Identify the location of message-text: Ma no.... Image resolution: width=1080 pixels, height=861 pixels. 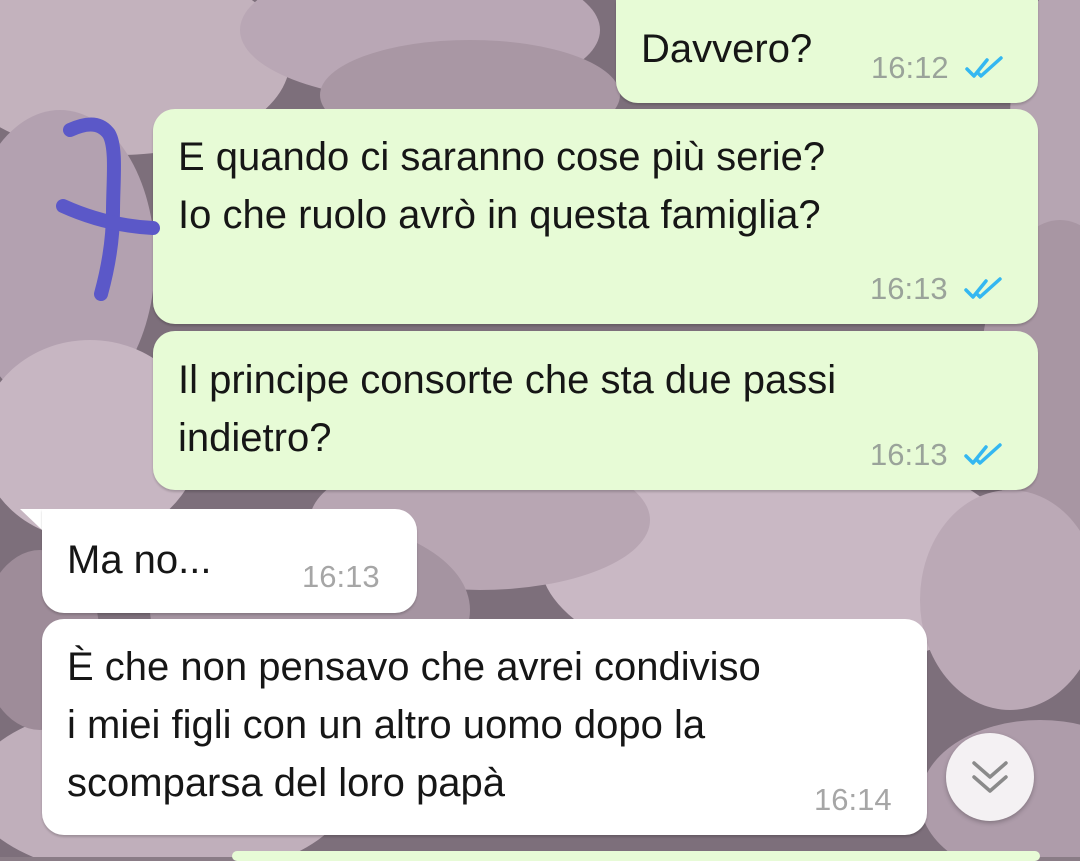
(139, 560).